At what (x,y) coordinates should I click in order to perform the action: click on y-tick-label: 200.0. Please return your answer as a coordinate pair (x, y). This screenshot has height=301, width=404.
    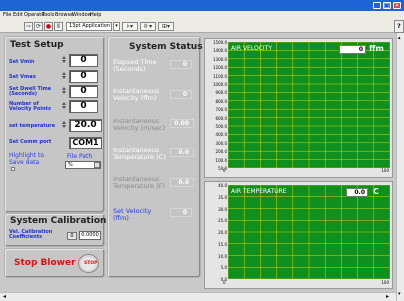
    Looking at the image, I should click on (221, 152).